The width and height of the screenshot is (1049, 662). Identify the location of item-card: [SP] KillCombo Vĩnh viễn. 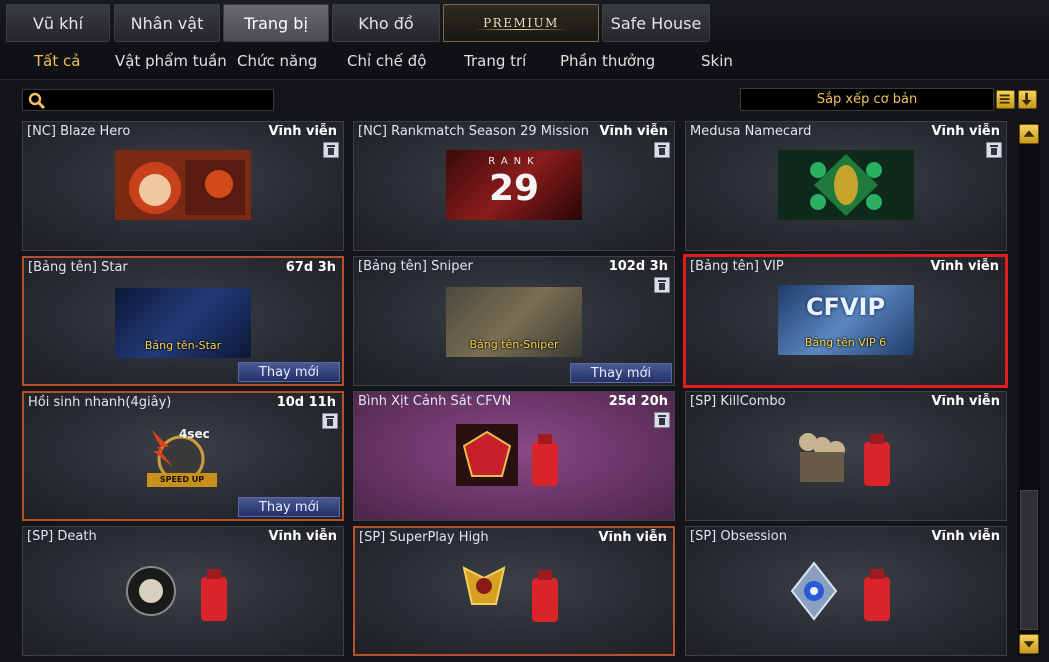
(846, 456).